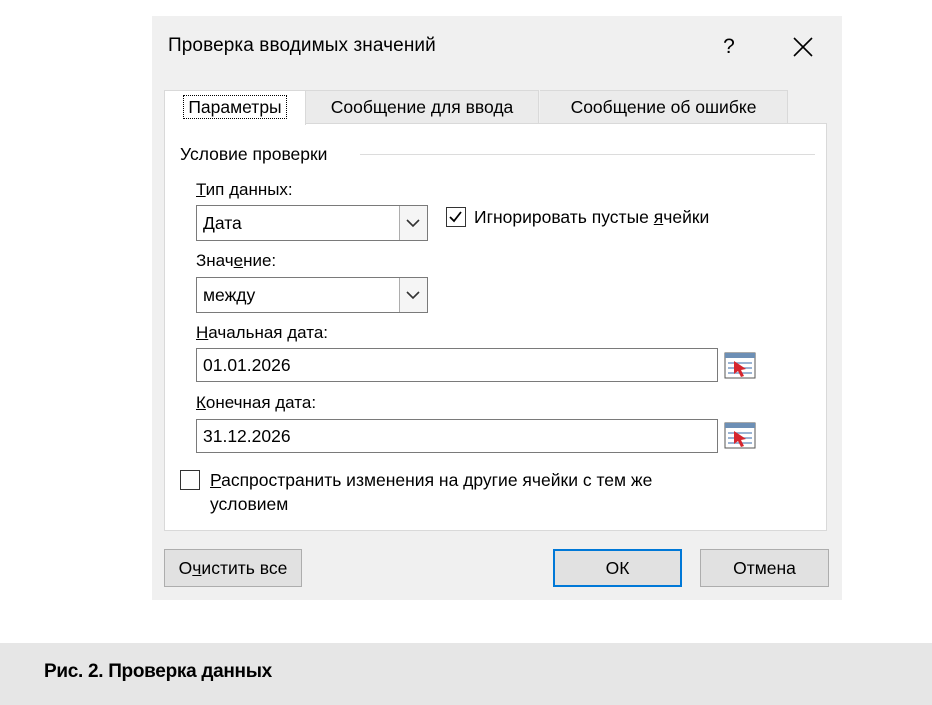 The image size is (932, 705). Describe the element at coordinates (249, 504) in the screenshot. I see `apply-to-all-line2: условием` at that location.